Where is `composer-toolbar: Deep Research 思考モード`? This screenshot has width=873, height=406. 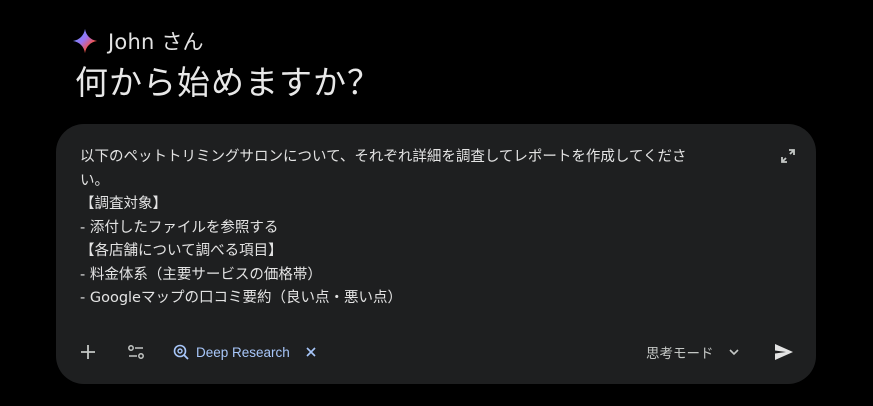 composer-toolbar: Deep Research 思考モード is located at coordinates (436, 352).